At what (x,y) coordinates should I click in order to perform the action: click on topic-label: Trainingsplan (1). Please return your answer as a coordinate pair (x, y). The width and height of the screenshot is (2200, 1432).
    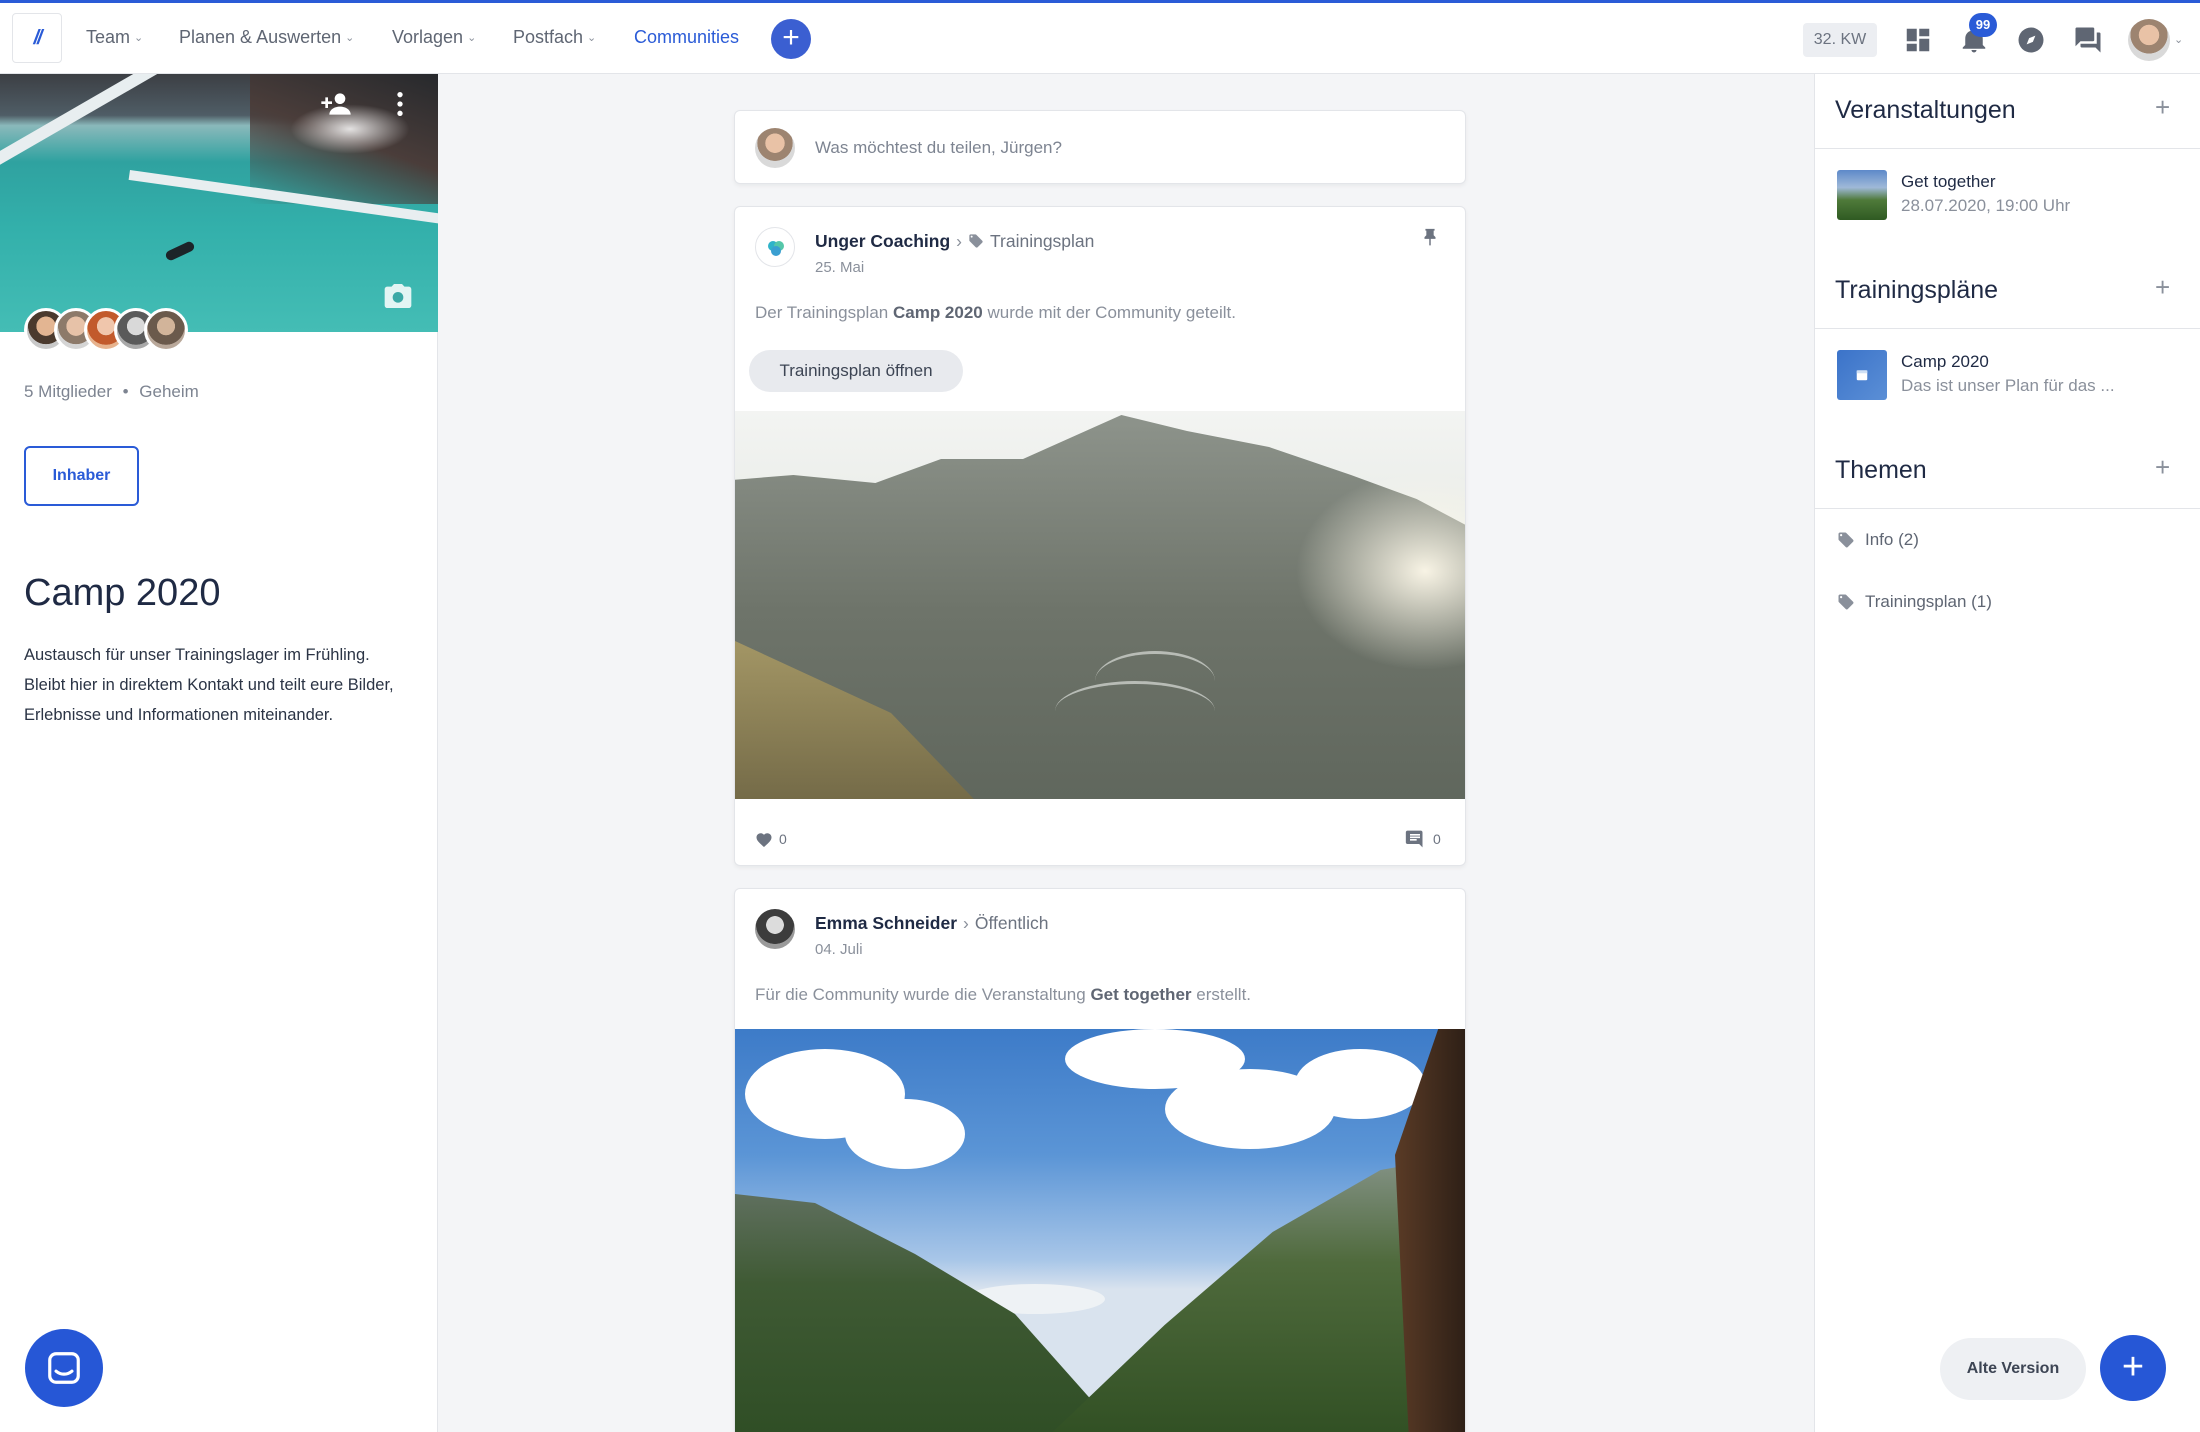
    Looking at the image, I should click on (1928, 601).